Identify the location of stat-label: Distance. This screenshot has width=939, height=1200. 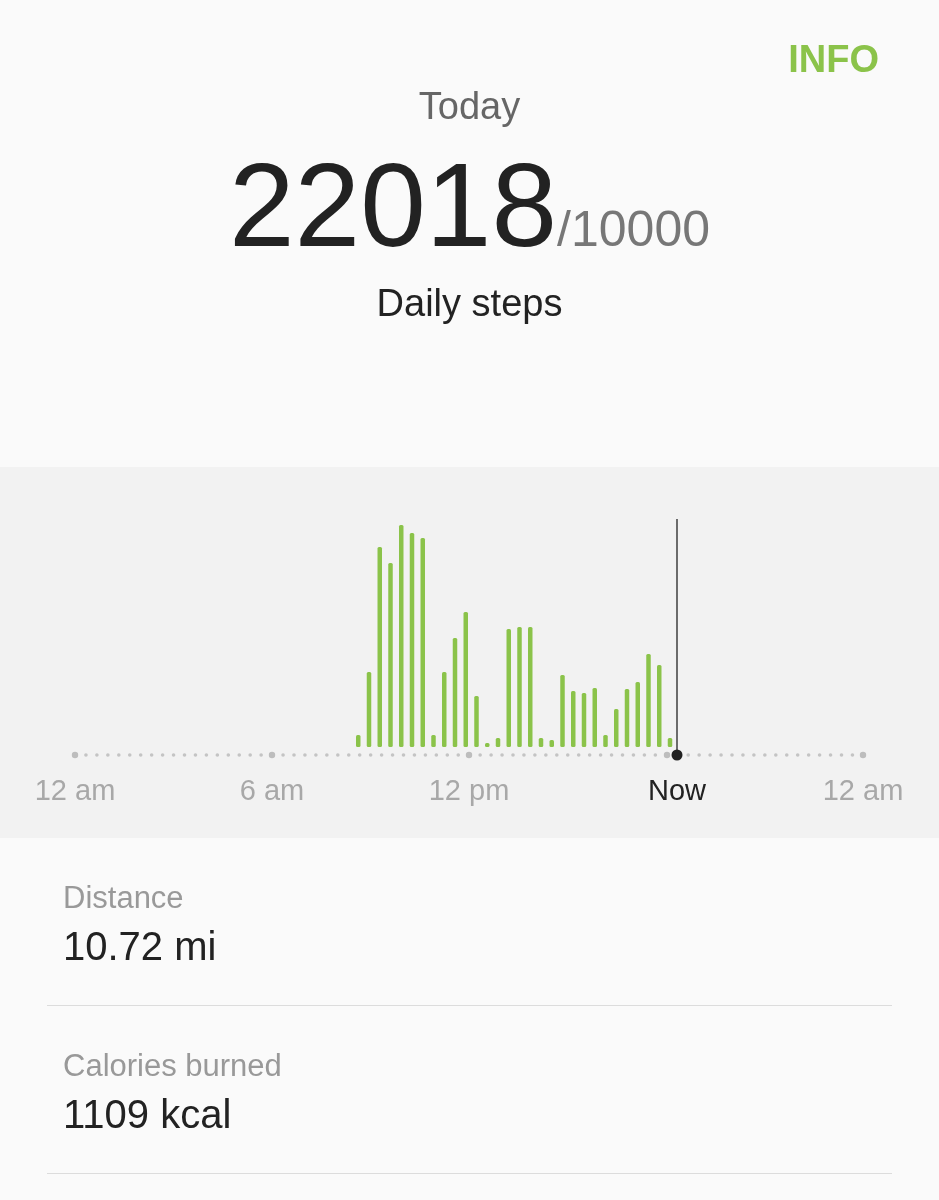
(124, 898).